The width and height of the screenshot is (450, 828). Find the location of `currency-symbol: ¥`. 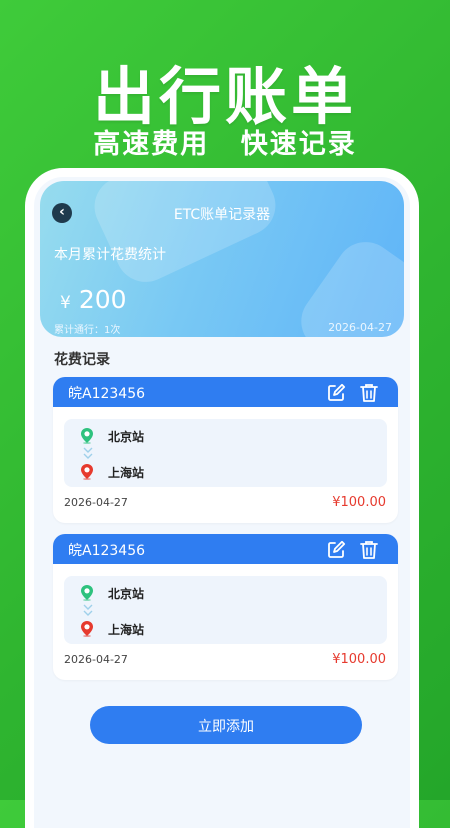

currency-symbol: ¥ is located at coordinates (65, 303).